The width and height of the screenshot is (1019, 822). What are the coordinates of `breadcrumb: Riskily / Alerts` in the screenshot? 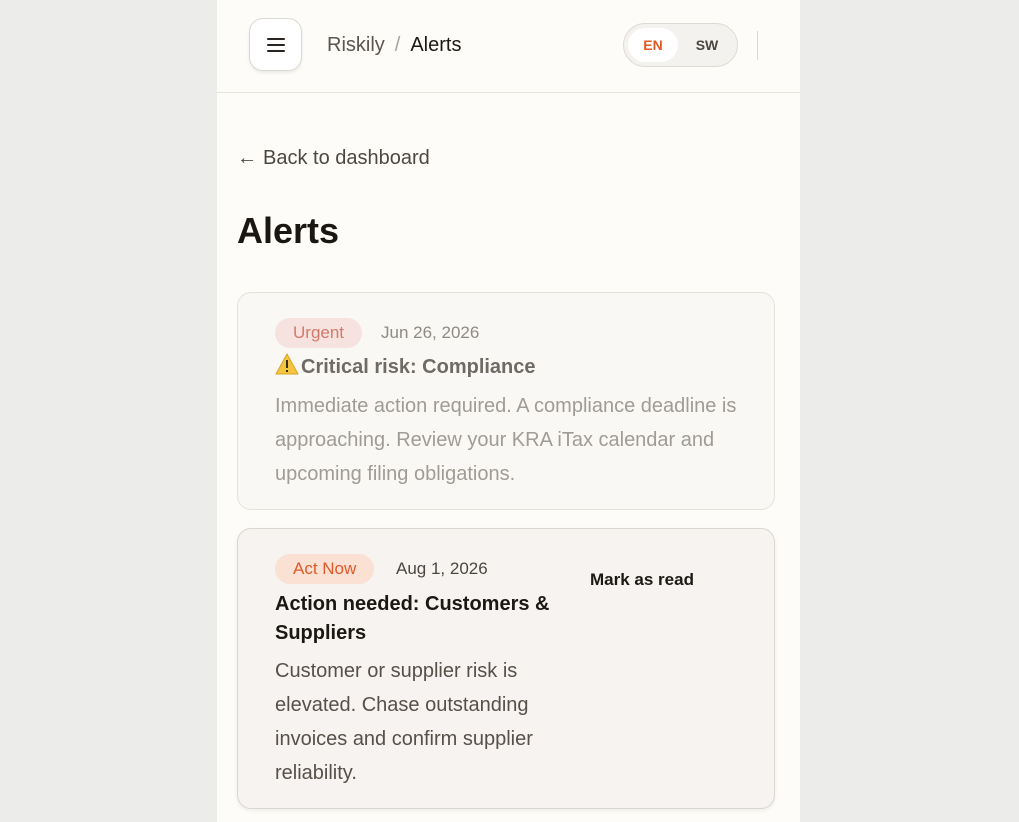 It's located at (394, 45).